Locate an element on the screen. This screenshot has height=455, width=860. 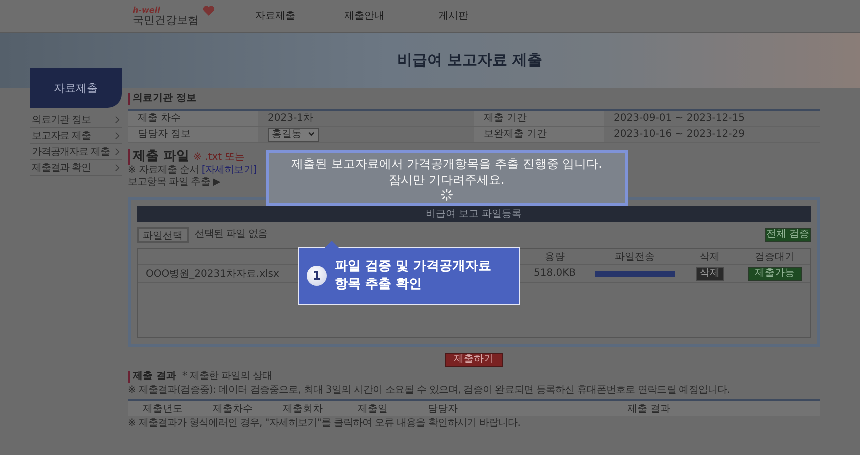
steps-text: 보고항목 파일 추출 ▶ is located at coordinates (174, 182).